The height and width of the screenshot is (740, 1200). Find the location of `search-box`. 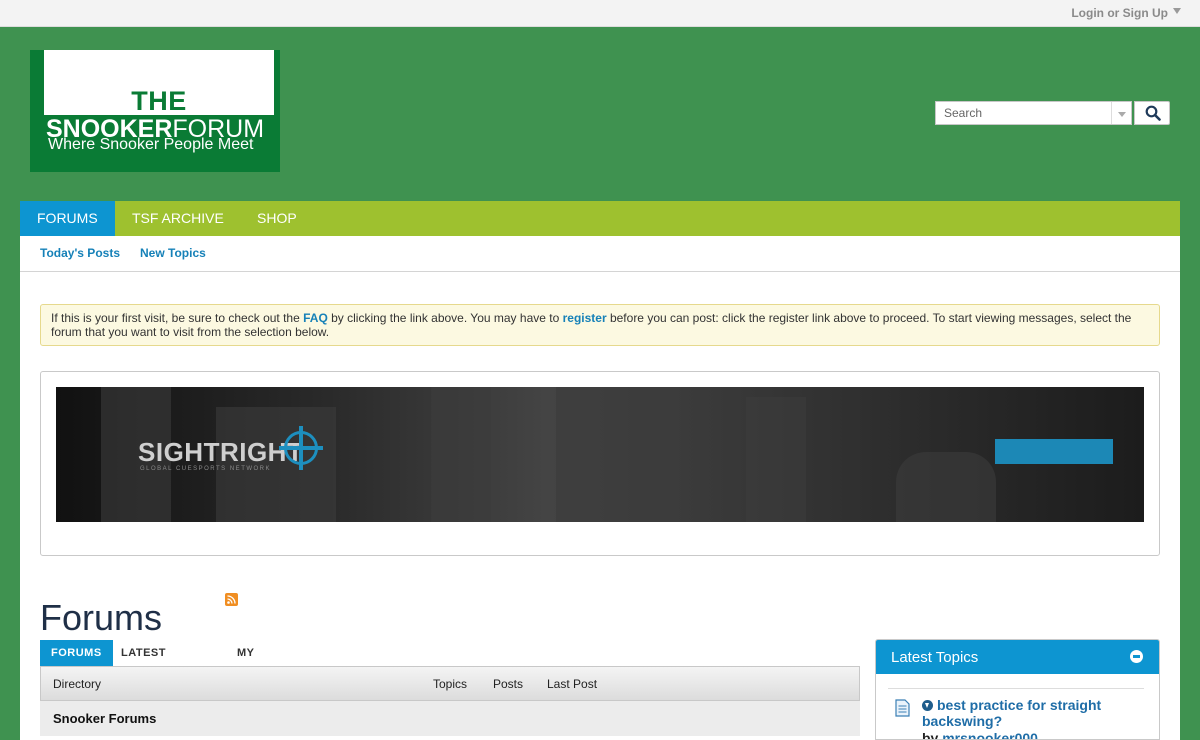

search-box is located at coordinates (1033, 113).